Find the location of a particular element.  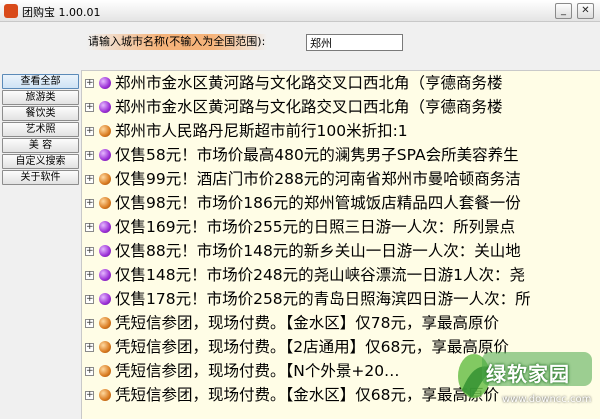

list-item: + 仅售169元！市场价255元的日照三日游一人次：所列景点 is located at coordinates (341, 227).